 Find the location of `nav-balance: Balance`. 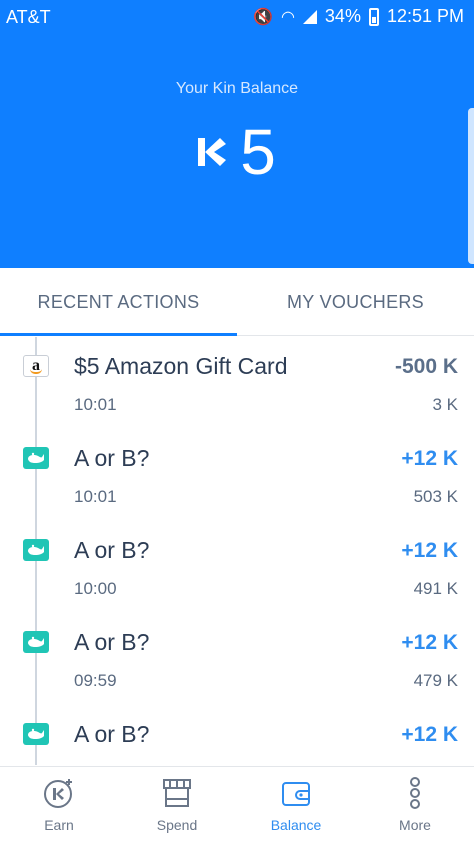

nav-balance: Balance is located at coordinates (296, 804).